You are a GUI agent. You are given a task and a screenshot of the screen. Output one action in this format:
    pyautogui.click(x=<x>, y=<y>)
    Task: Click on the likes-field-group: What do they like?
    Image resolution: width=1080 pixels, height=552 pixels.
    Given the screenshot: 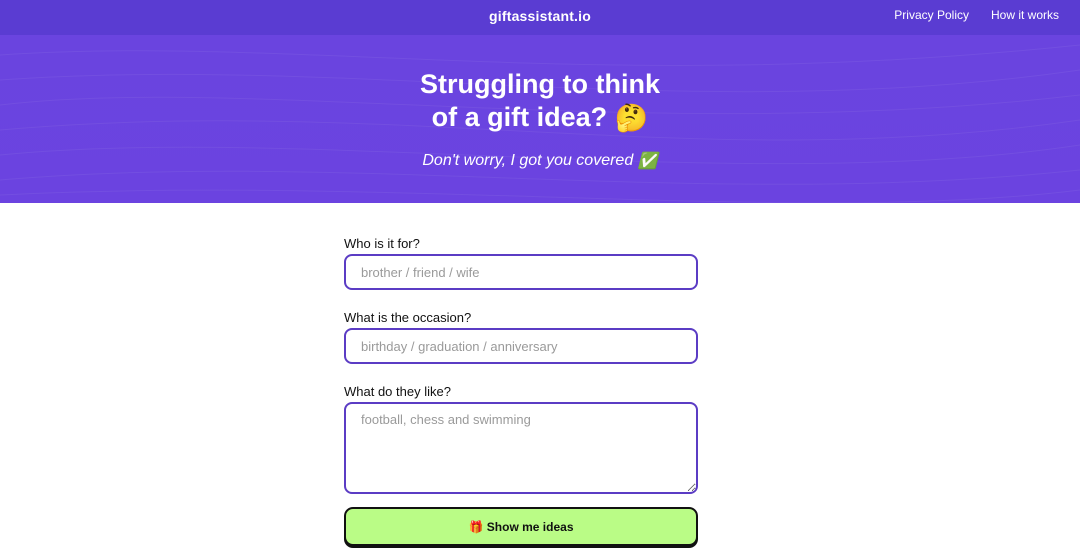 What is the action you would take?
    pyautogui.click(x=521, y=439)
    